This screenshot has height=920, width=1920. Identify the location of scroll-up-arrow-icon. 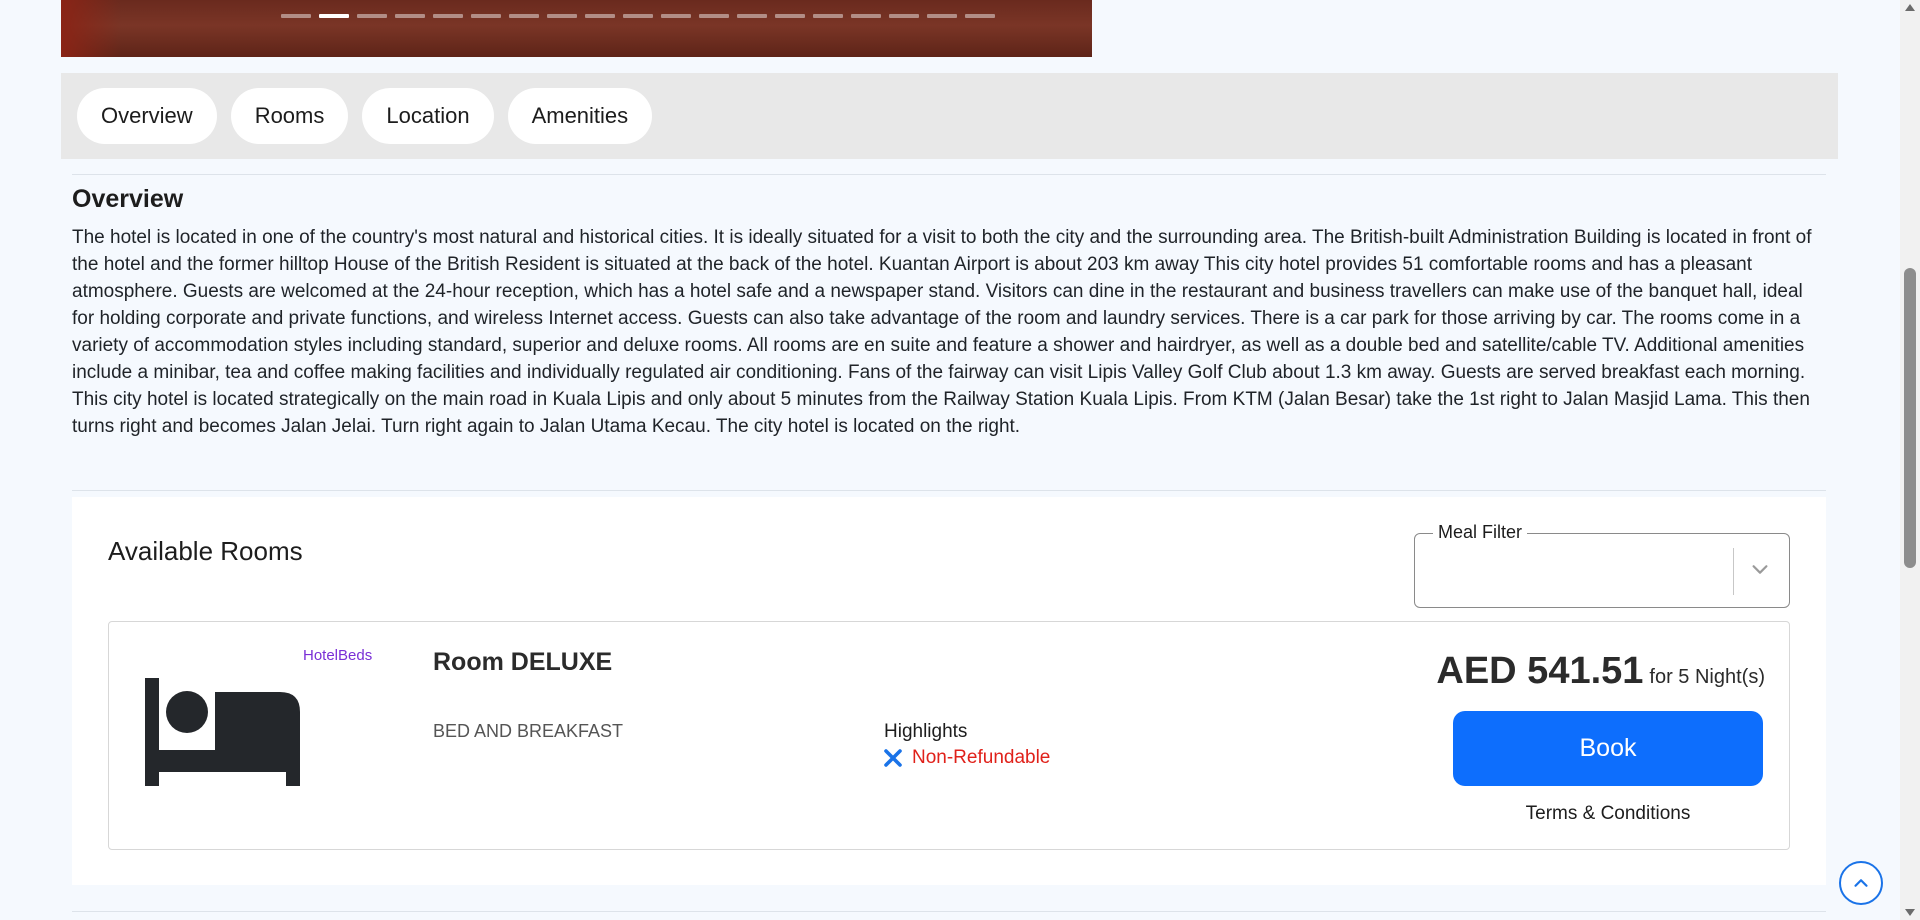
(1910, 7).